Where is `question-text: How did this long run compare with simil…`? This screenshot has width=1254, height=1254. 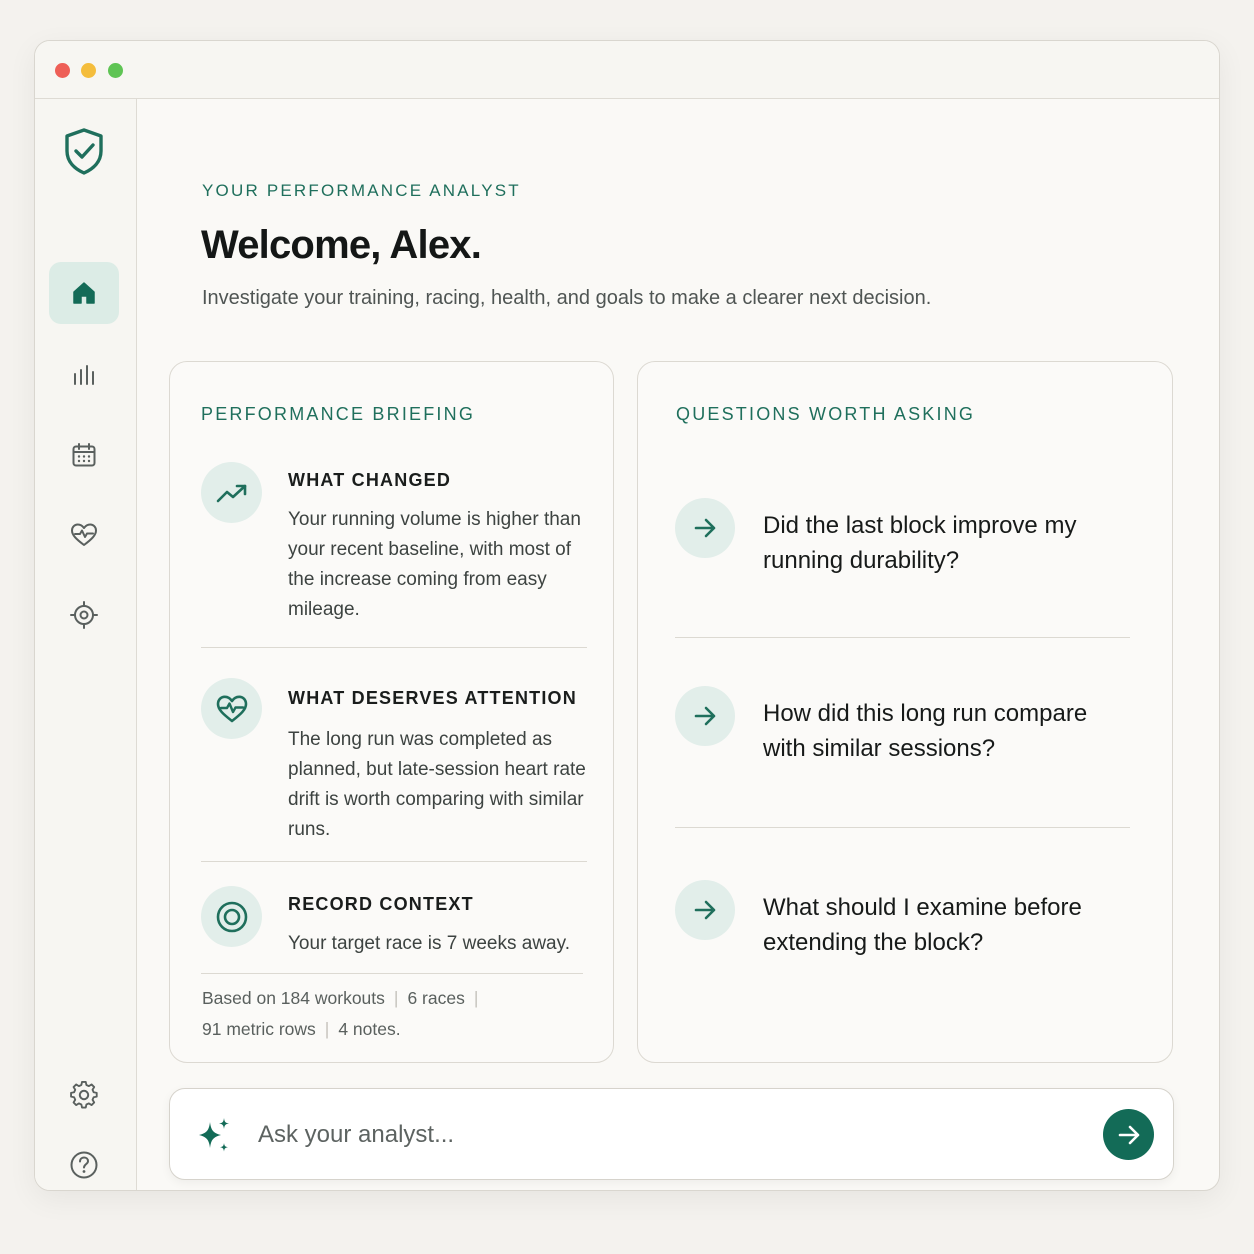
question-text: How did this long run compare with simil… is located at coordinates (925, 731).